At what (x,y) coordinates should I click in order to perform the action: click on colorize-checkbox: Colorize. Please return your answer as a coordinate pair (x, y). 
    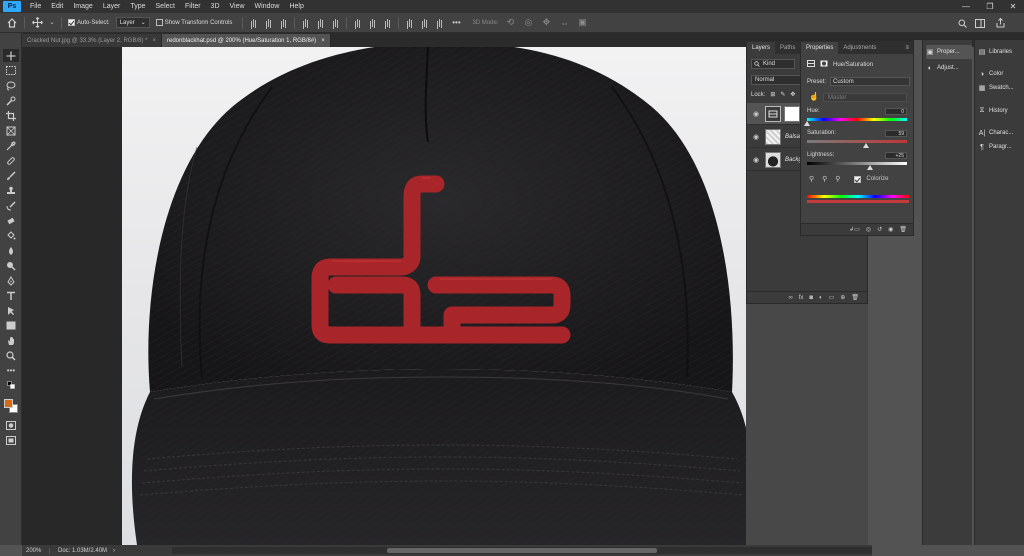
    Looking at the image, I should click on (871, 179).